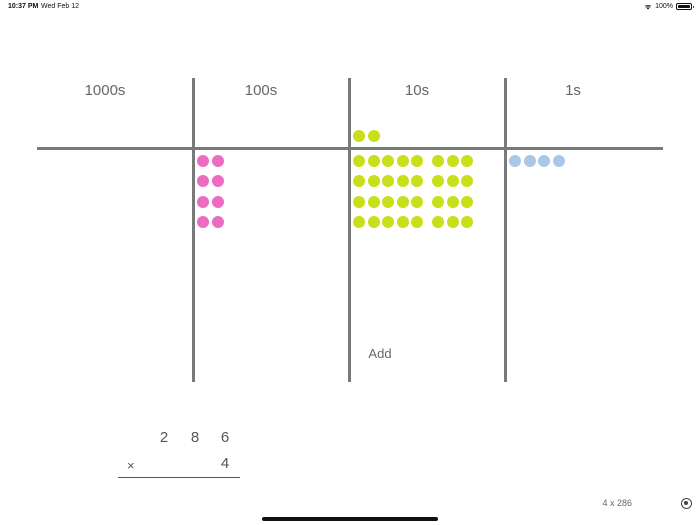 The image size is (700, 525). I want to click on record-button, so click(686, 503).